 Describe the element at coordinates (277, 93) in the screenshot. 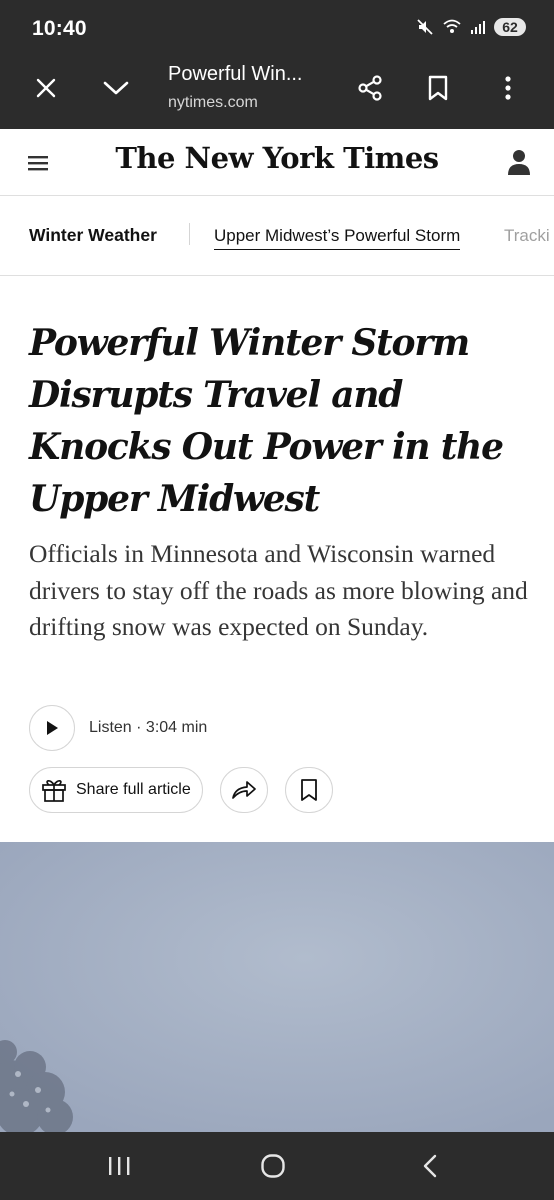

I see `browser-toolbar: Powerful Win... nytimes.com` at that location.